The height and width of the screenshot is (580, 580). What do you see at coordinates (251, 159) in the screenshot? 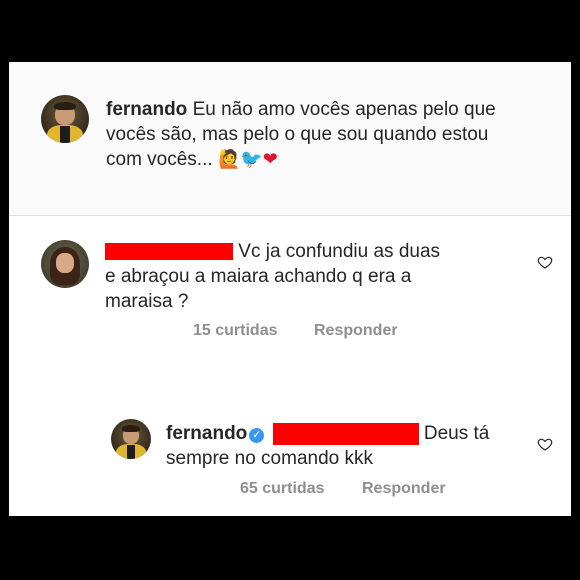
I see `bird-emoji-icon: 🐦` at bounding box center [251, 159].